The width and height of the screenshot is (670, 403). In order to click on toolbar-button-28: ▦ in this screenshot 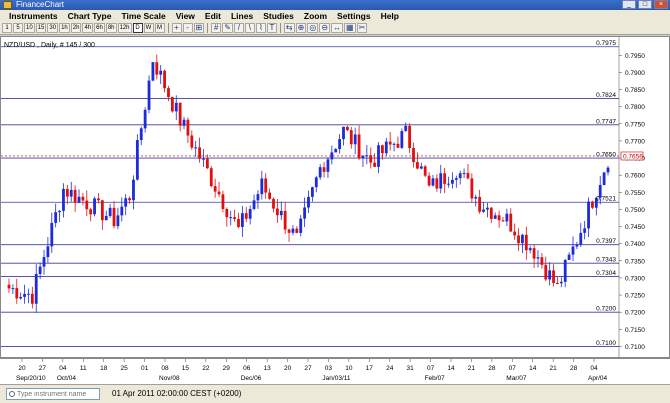, I will do `click(350, 28)`.